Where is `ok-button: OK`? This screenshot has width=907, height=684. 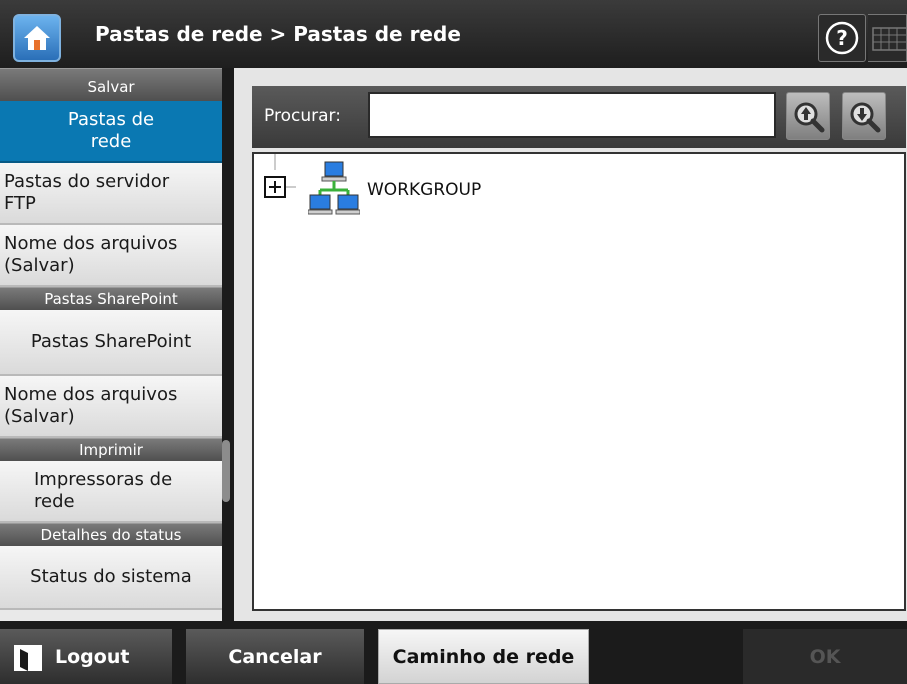
ok-button: OK is located at coordinates (825, 656).